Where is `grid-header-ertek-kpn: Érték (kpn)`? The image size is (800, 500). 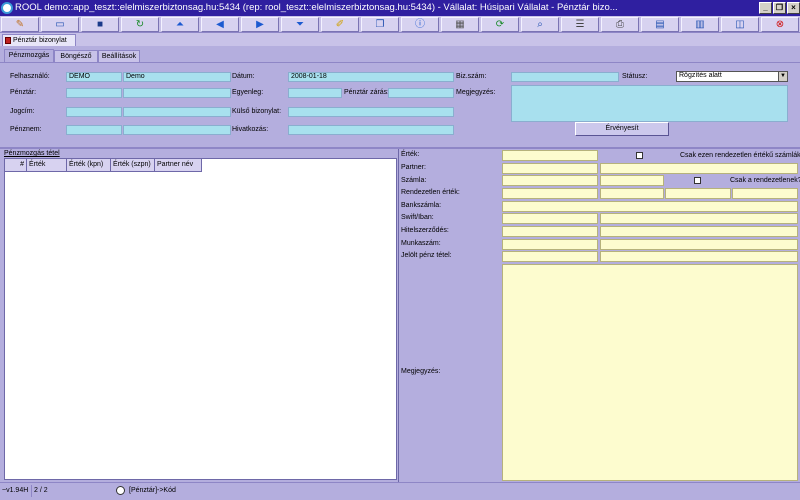
grid-header-ertek-kpn: Érték (kpn) is located at coordinates (89, 165).